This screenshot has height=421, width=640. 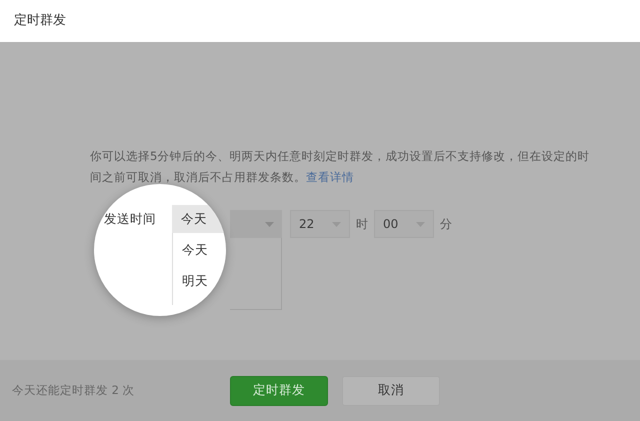 What do you see at coordinates (391, 391) in the screenshot?
I see `cancel-button: 取消` at bounding box center [391, 391].